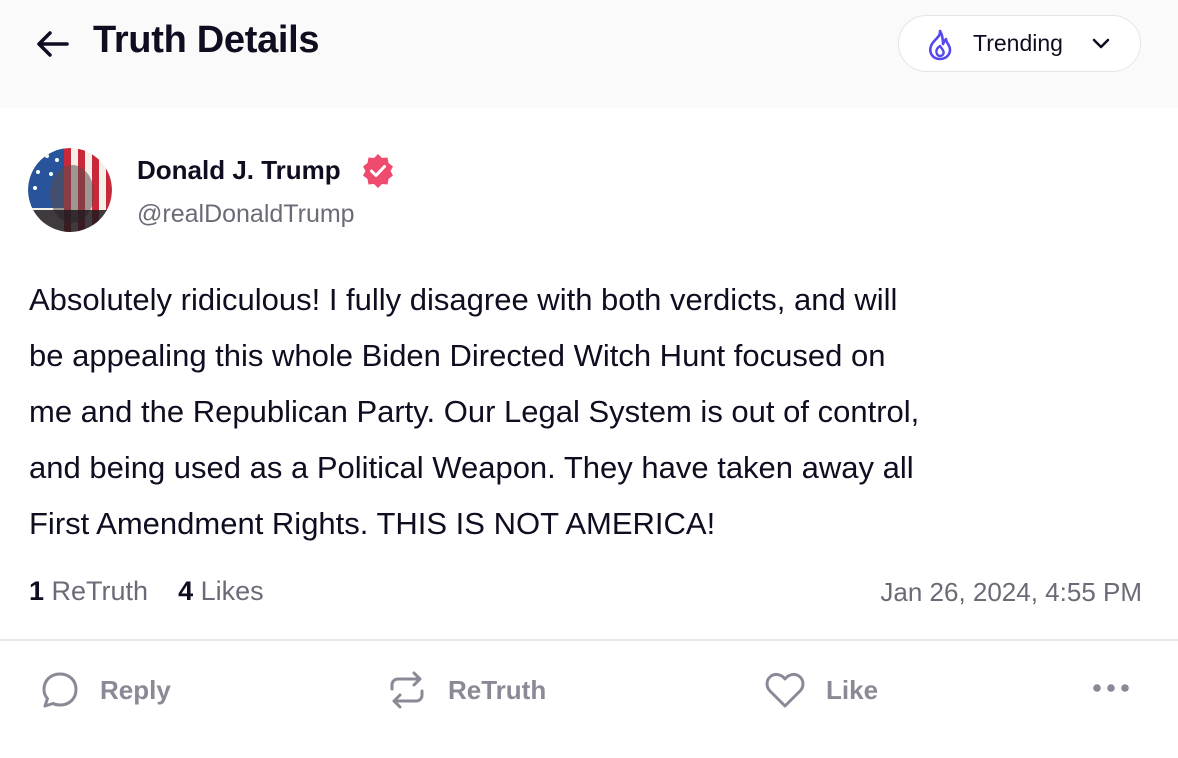  What do you see at coordinates (1111, 688) in the screenshot?
I see `more-dots-icon` at bounding box center [1111, 688].